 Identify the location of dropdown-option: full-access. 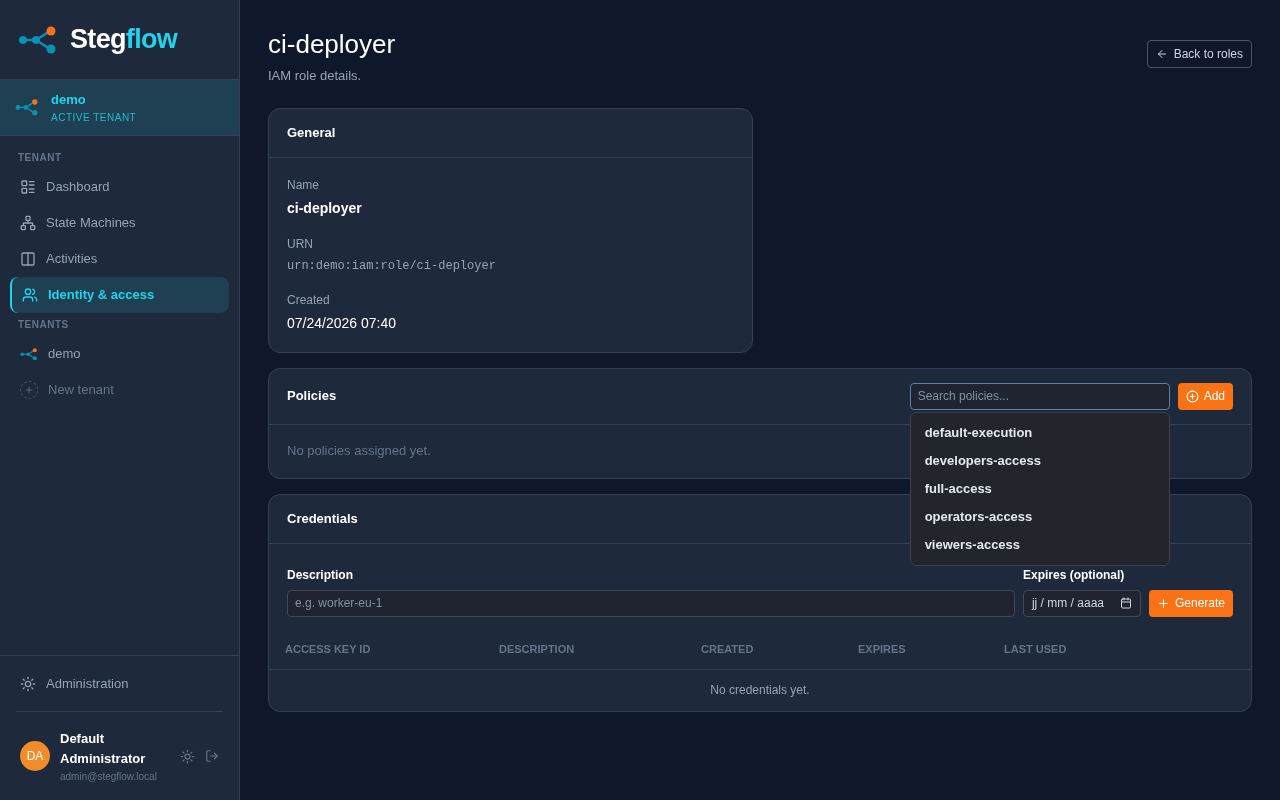
(1039, 488).